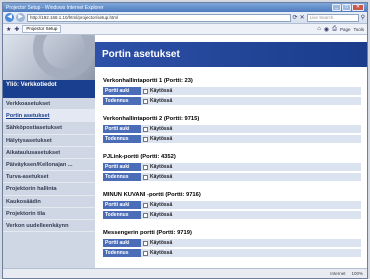 The width and height of the screenshot is (370, 279). What do you see at coordinates (295, 17) in the screenshot?
I see `refresh-icon: ⟳` at bounding box center [295, 17].